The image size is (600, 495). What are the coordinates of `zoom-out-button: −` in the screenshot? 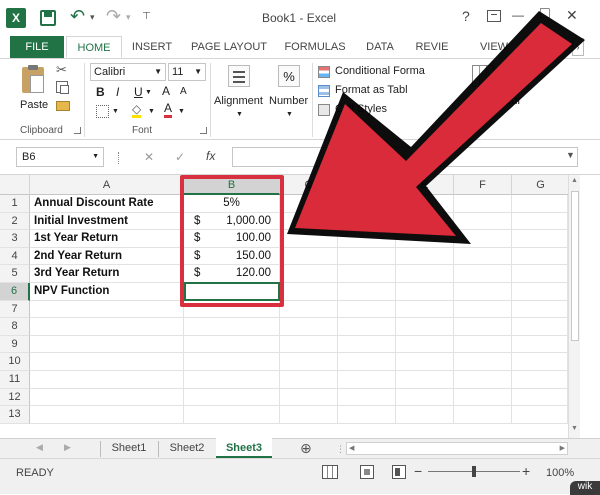 It's located at (418, 471).